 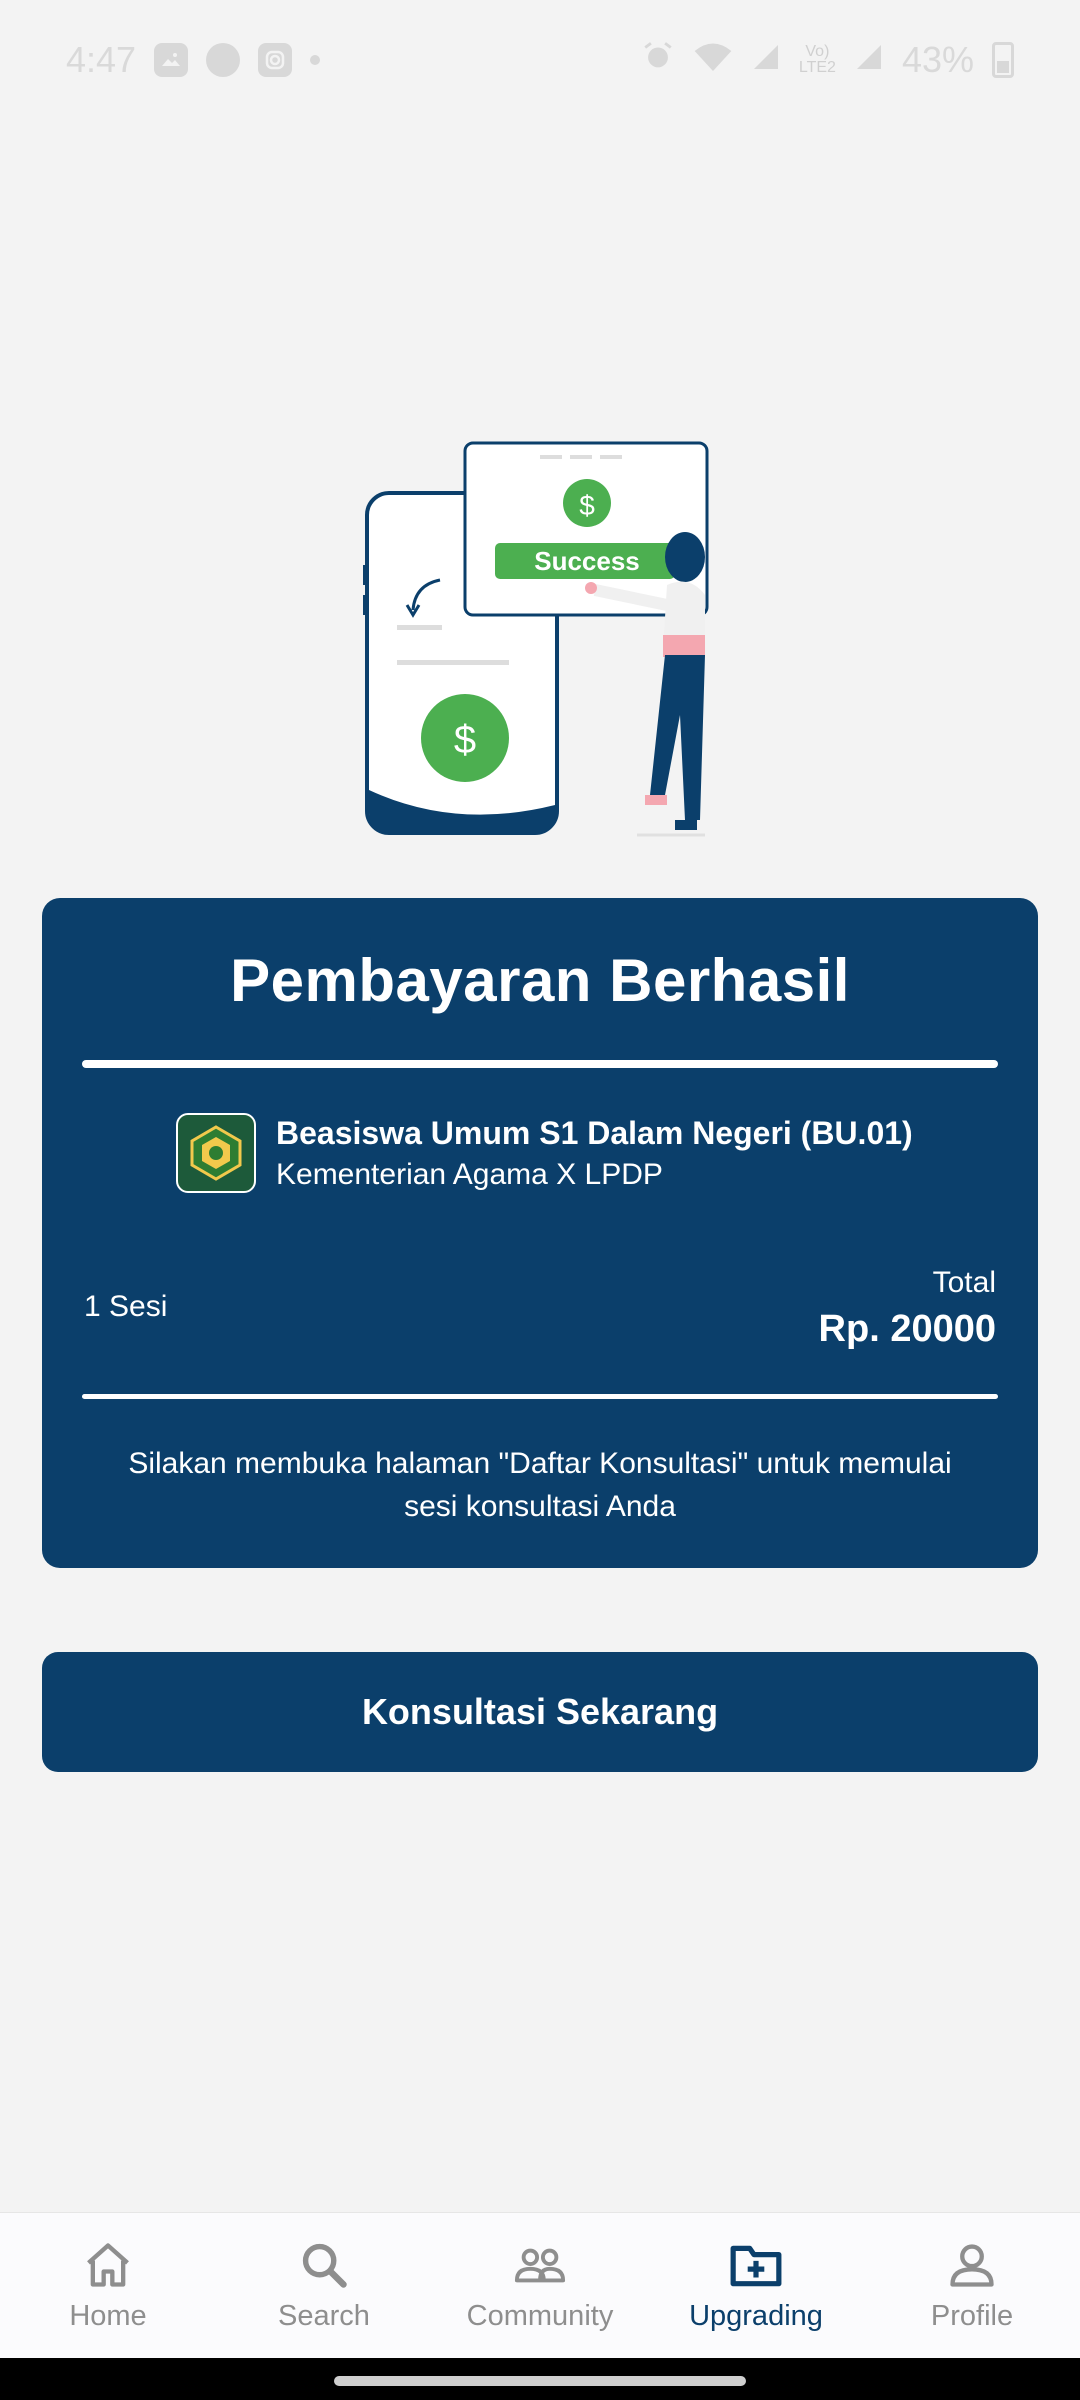 I want to click on wifi-icon, so click(x=713, y=60).